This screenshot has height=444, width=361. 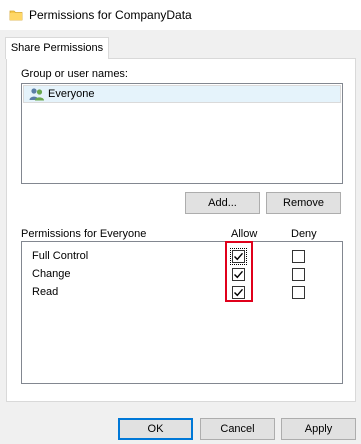 I want to click on perm-label-full-control: Full Control, so click(x=60, y=256).